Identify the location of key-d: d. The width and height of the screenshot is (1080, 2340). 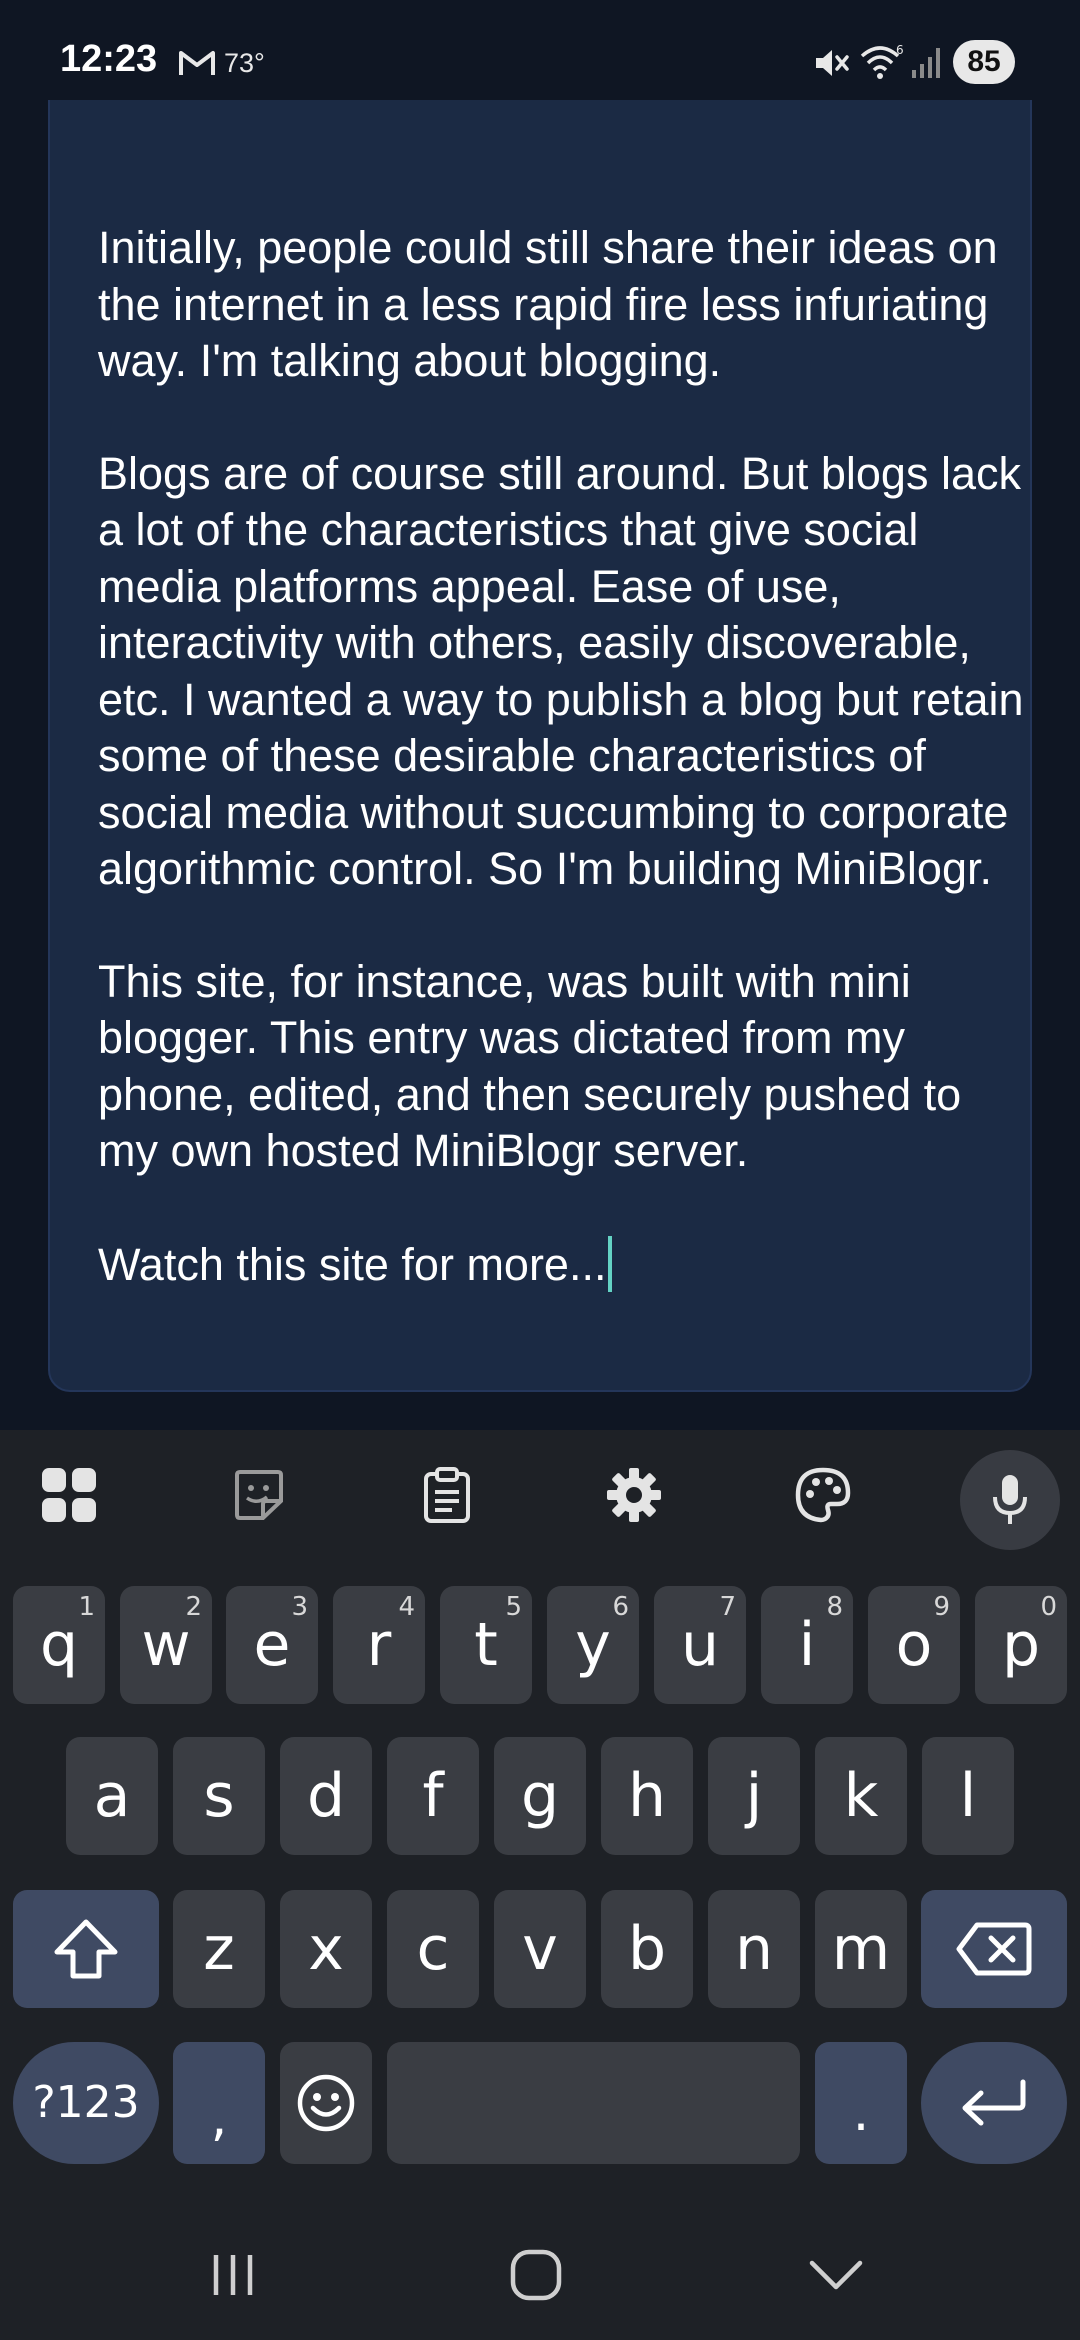
(326, 1796).